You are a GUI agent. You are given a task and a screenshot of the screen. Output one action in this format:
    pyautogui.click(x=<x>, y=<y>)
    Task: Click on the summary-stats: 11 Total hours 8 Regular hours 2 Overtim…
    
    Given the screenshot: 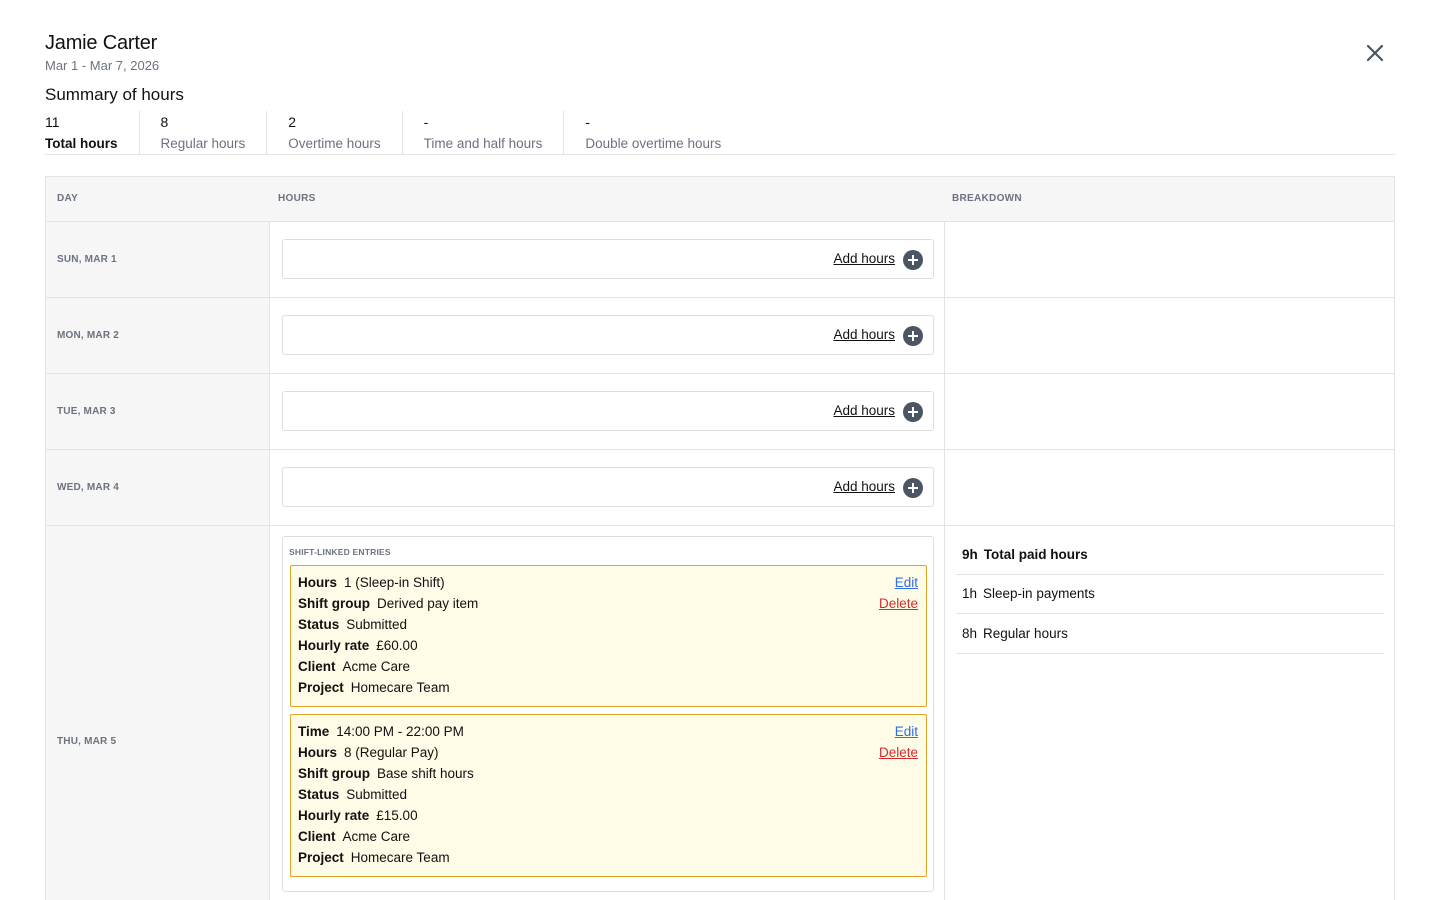 What is the action you would take?
    pyautogui.click(x=720, y=133)
    